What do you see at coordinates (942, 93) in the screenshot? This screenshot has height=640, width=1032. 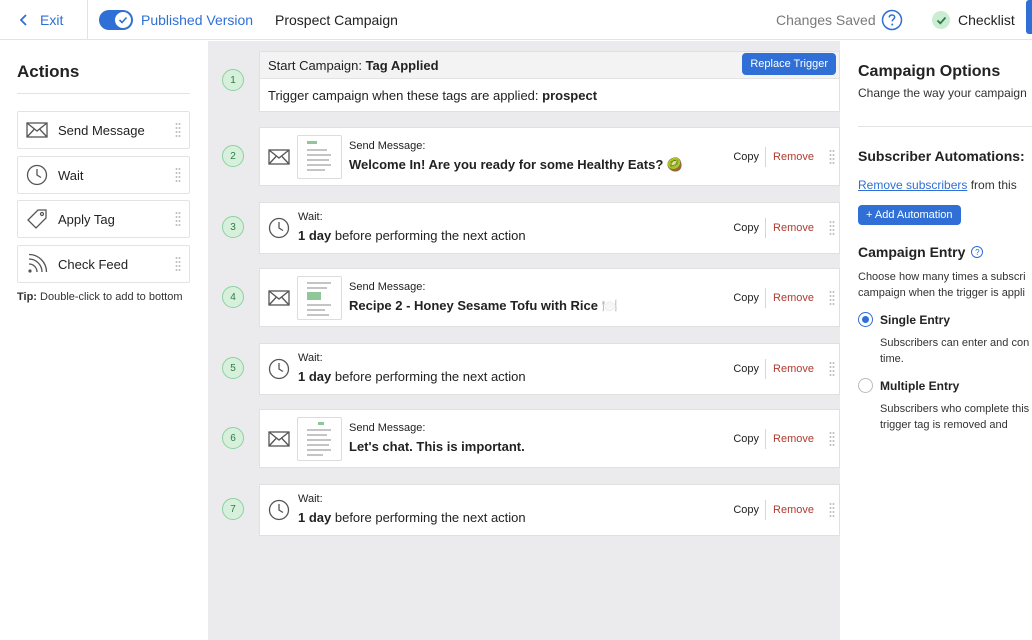 I see `options-subtitle: Change the way your campaign` at bounding box center [942, 93].